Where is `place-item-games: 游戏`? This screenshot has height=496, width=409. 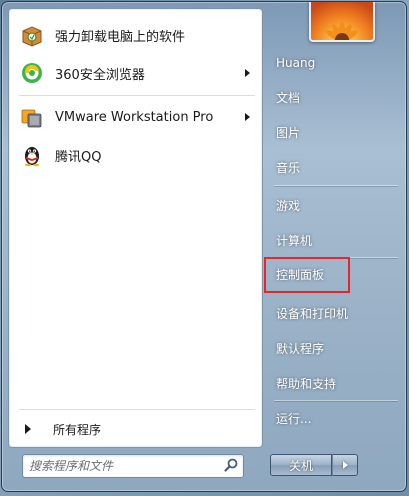
place-item-games: 游戏 is located at coordinates (335, 205).